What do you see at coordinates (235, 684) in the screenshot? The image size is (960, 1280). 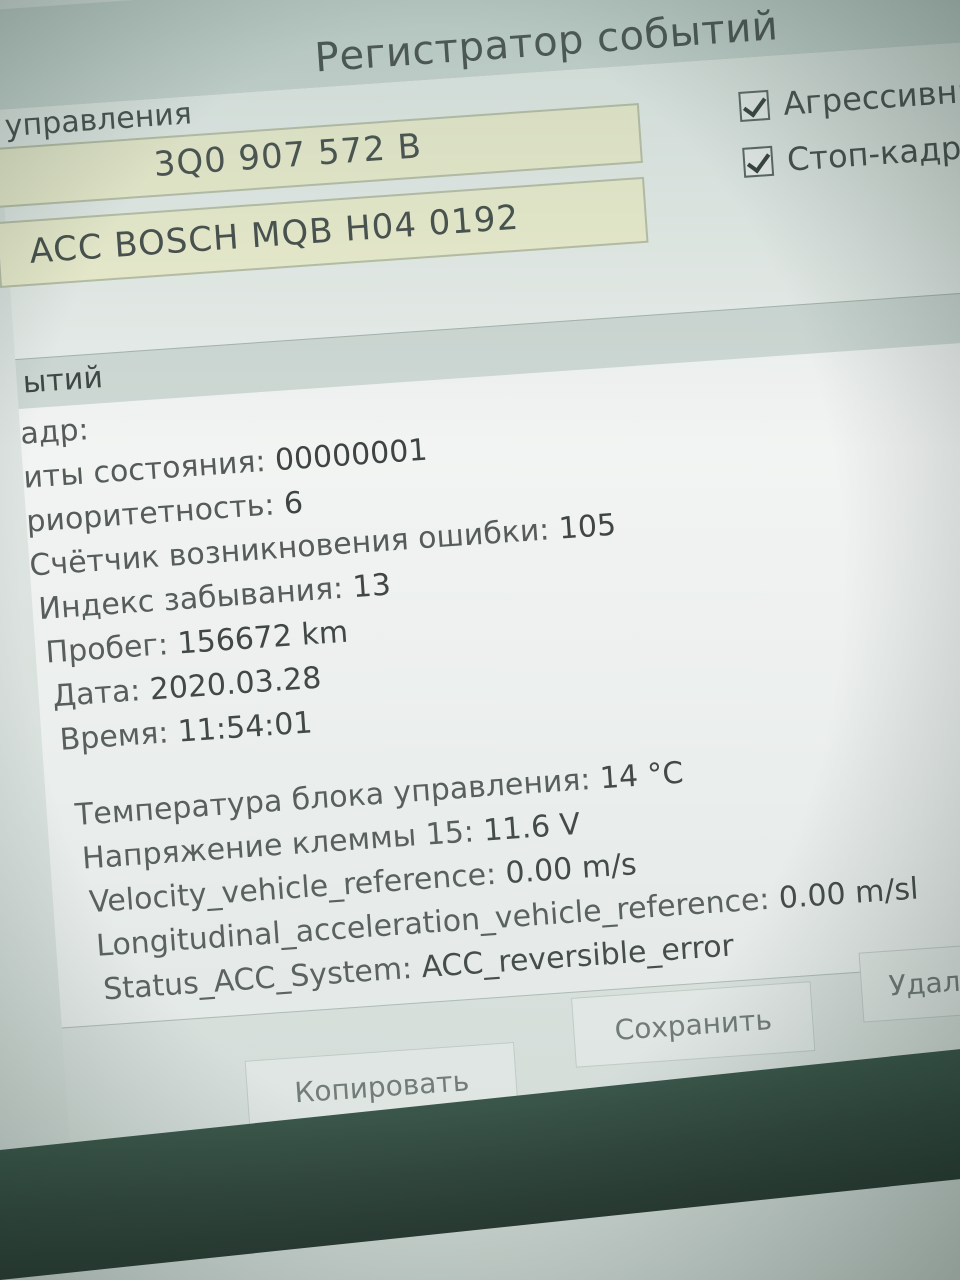 I see `date-value: 2020.03.28` at bounding box center [235, 684].